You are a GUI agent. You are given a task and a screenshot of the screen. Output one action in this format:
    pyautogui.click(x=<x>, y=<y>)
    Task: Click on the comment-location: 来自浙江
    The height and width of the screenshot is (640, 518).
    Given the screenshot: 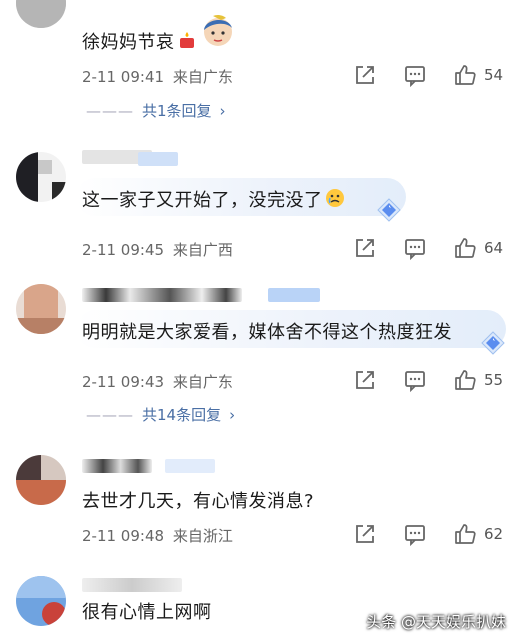 What is the action you would take?
    pyautogui.click(x=202, y=536)
    